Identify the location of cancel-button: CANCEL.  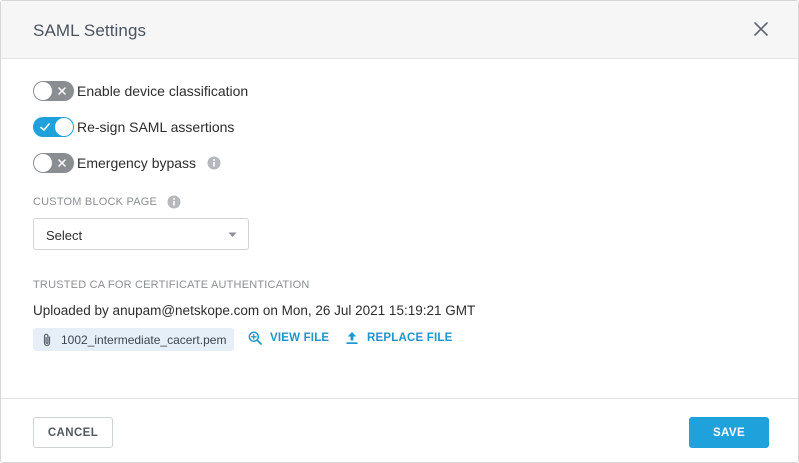
(73, 432).